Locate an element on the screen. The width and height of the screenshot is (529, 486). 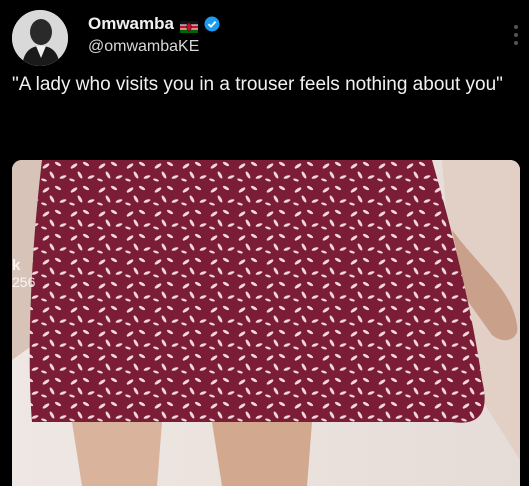
kenya-flag-icon is located at coordinates (188, 25).